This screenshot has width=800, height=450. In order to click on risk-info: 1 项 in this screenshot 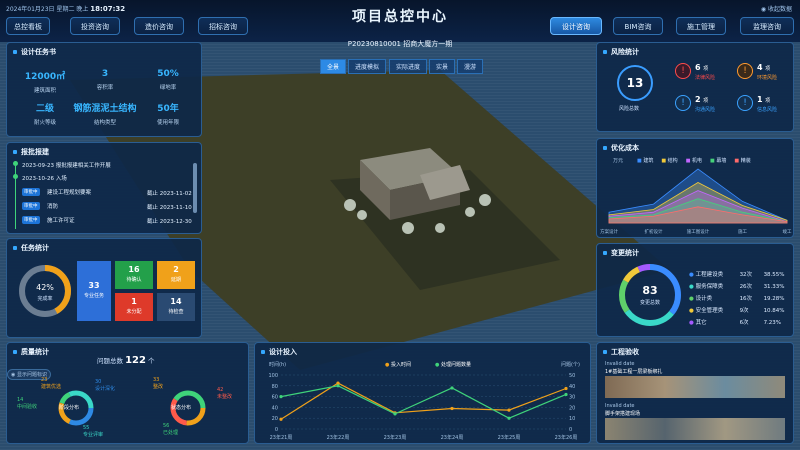, I will do `click(764, 99)`.